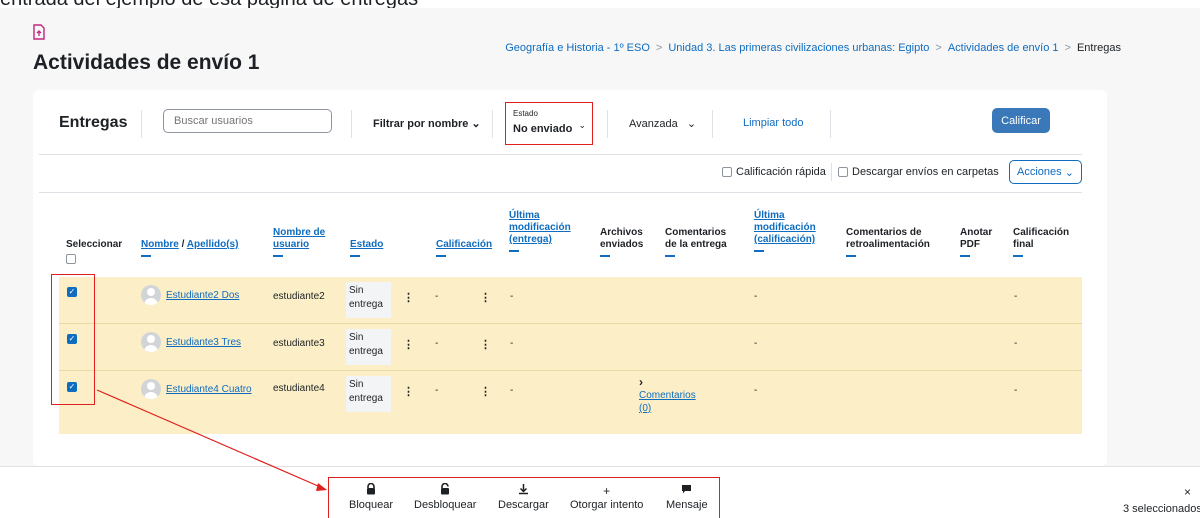  I want to click on advanced-filter-dropdown: Avanzada ⌄, so click(662, 123).